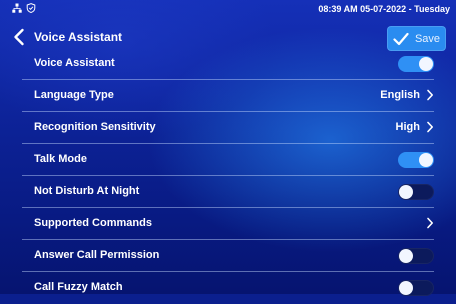 Image resolution: width=456 pixels, height=304 pixels. What do you see at coordinates (427, 38) in the screenshot?
I see `save-label: Save` at bounding box center [427, 38].